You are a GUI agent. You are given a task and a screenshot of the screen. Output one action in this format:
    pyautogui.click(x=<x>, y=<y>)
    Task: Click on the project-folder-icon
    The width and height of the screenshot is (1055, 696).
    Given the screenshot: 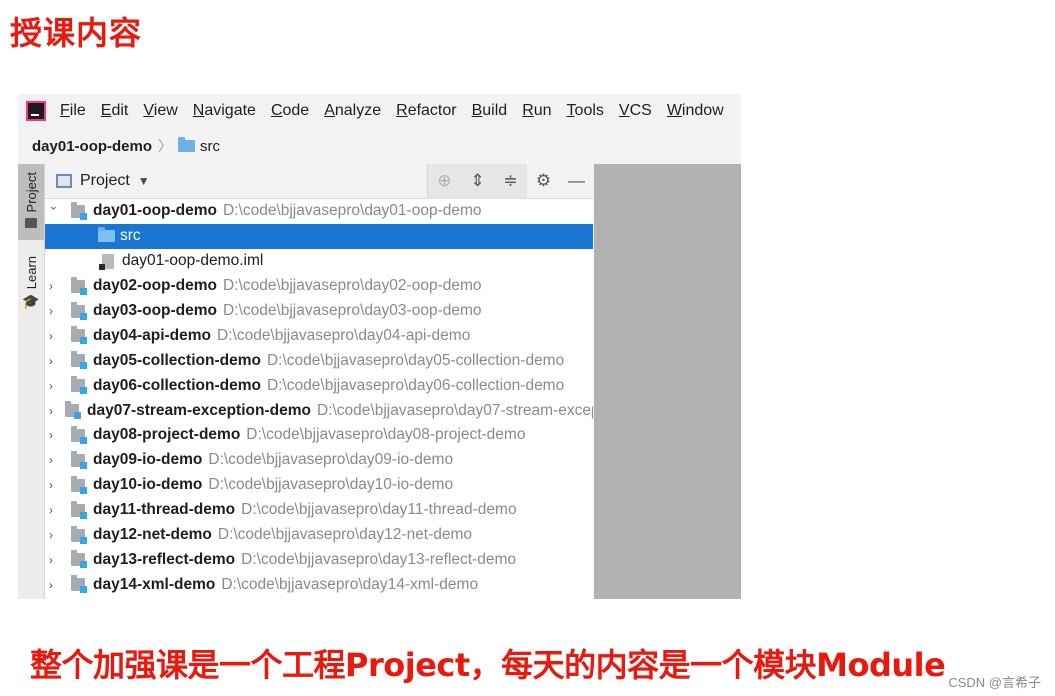 What is the action you would take?
    pyautogui.click(x=31, y=223)
    